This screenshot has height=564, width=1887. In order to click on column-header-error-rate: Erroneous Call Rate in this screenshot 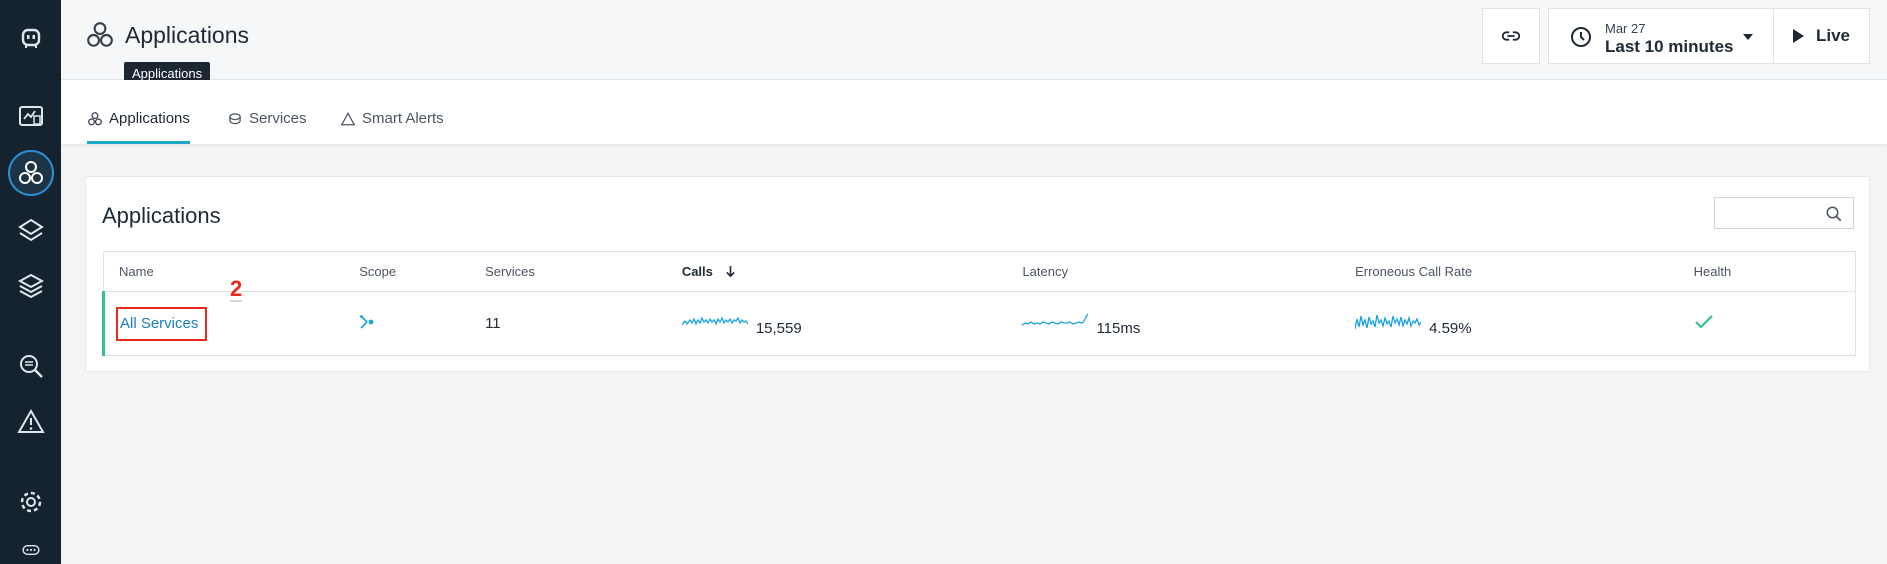, I will do `click(1509, 271)`.